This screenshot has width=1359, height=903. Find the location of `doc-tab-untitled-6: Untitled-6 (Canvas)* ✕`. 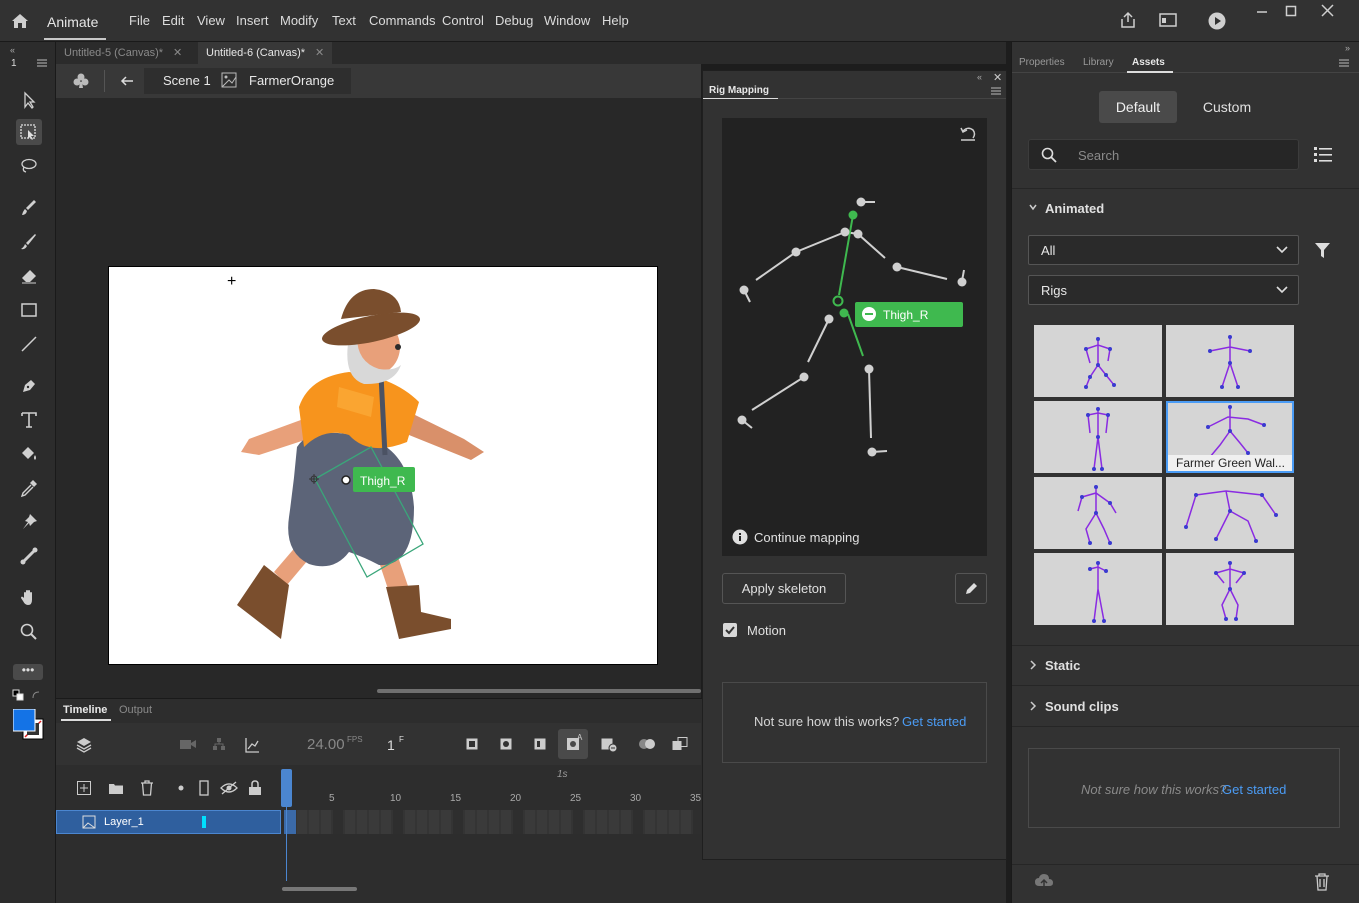

doc-tab-untitled-6: Untitled-6 (Canvas)* ✕ is located at coordinates (265, 53).